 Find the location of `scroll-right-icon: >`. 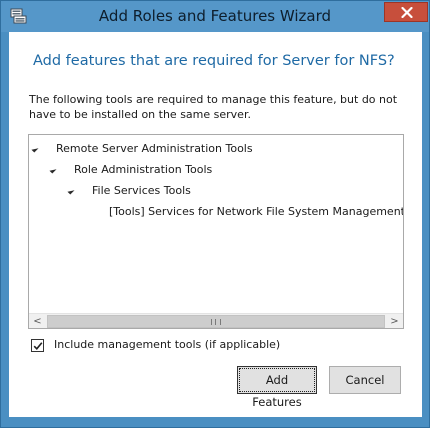

scroll-right-icon: > is located at coordinates (394, 321).